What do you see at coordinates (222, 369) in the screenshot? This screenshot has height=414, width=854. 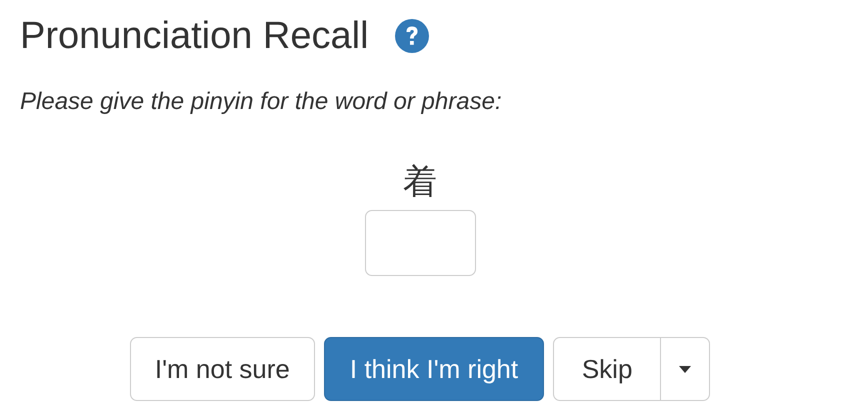 I see `unsure-button: I'm not sure` at bounding box center [222, 369].